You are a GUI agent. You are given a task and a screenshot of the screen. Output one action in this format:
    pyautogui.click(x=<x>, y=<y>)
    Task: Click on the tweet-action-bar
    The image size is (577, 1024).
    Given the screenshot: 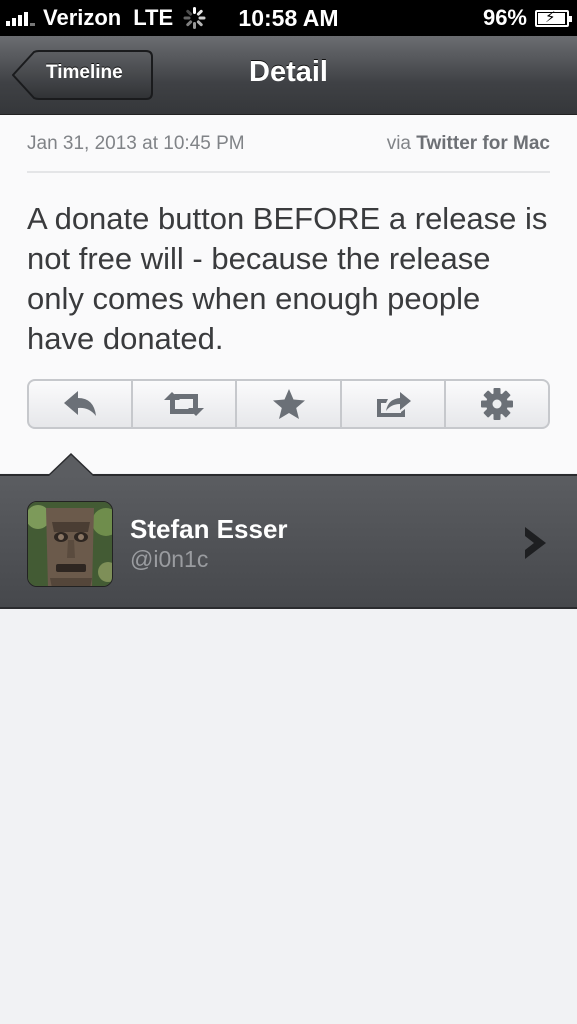 What is the action you would take?
    pyautogui.click(x=288, y=404)
    